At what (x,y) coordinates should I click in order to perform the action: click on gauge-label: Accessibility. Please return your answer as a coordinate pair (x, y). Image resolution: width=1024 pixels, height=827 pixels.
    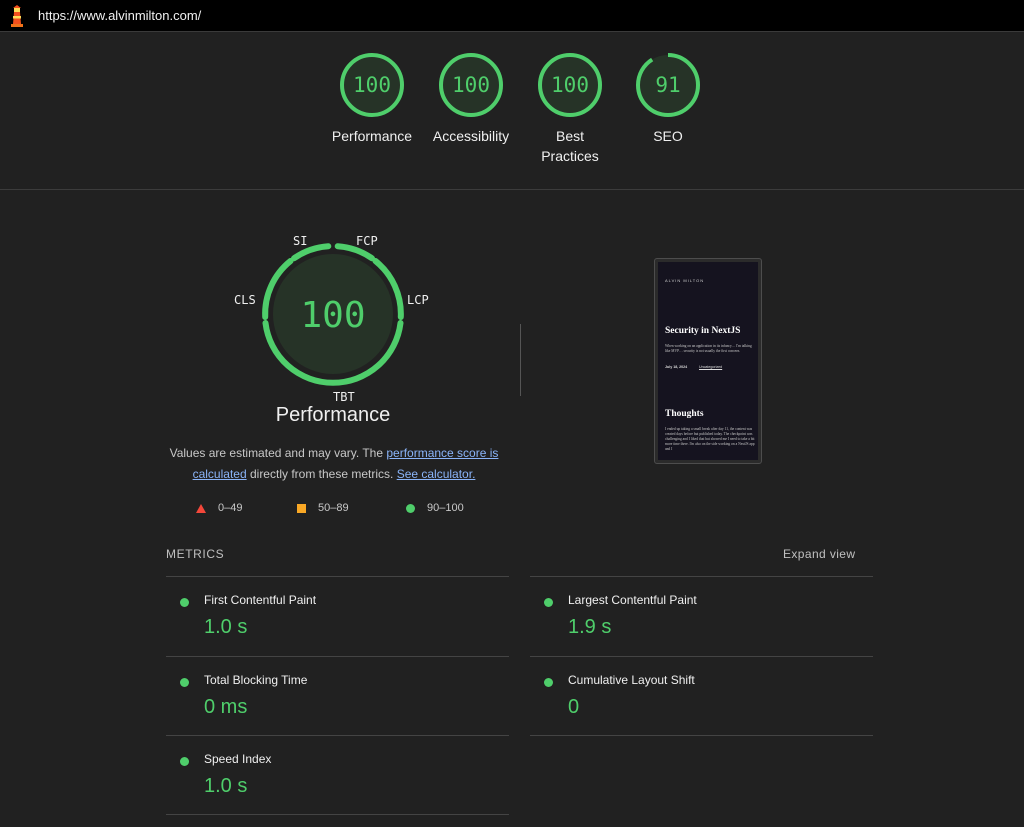
    Looking at the image, I should click on (471, 136).